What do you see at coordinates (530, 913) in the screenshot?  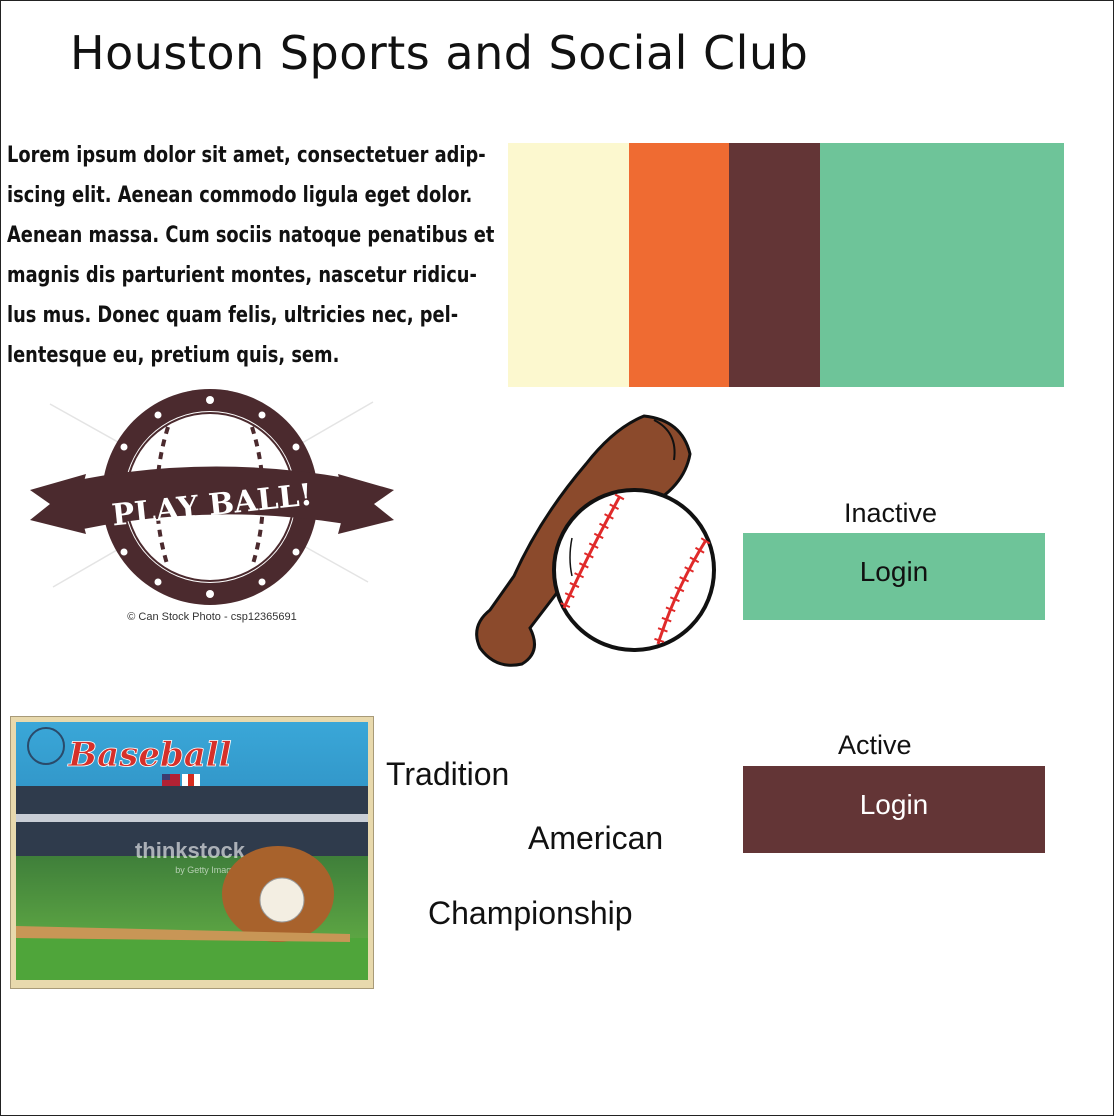 I see `word-championship: Championship` at bounding box center [530, 913].